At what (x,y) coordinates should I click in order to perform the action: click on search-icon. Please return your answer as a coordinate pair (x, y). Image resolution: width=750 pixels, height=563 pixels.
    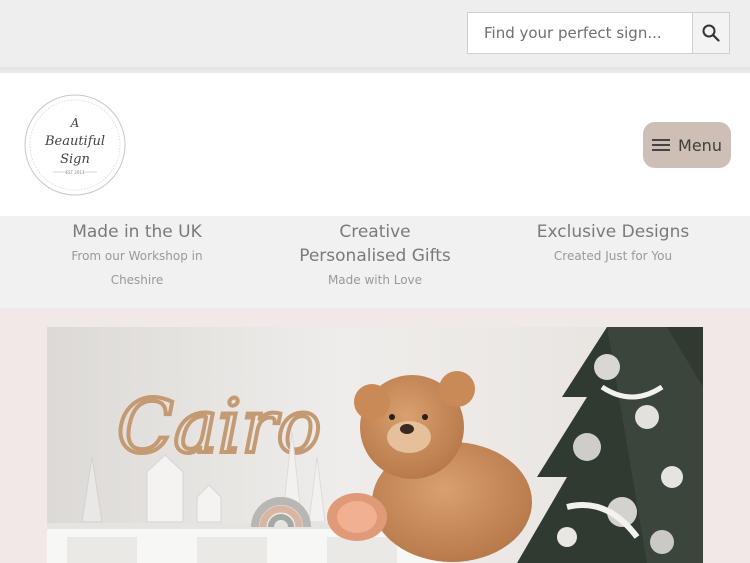
    Looking at the image, I should click on (711, 33).